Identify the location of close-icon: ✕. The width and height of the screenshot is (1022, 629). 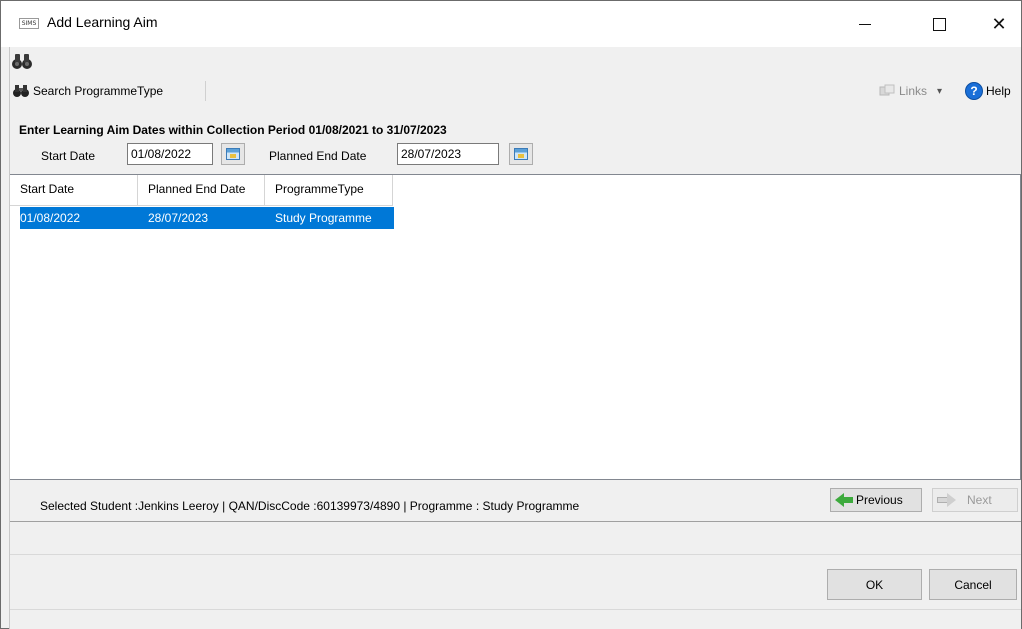
(999, 24).